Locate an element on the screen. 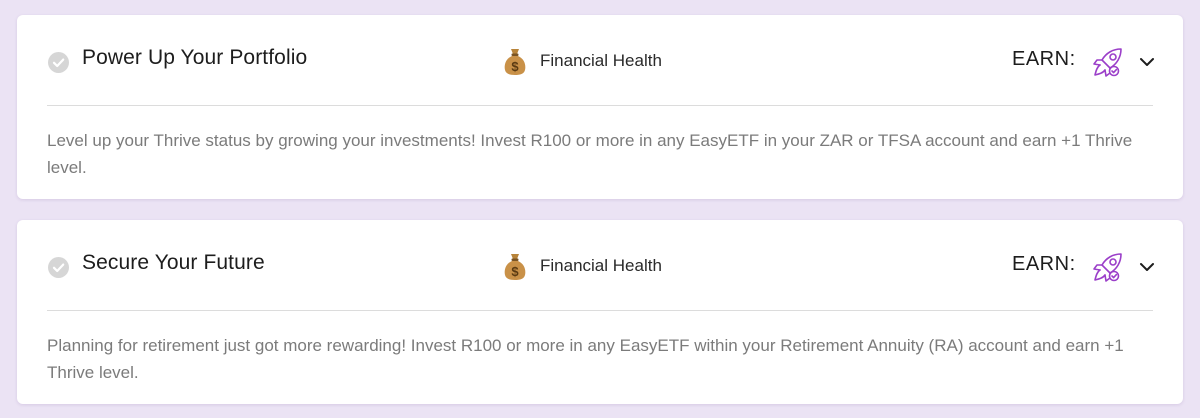 The image size is (1200, 418). card-title: Secure Your Future is located at coordinates (173, 262).